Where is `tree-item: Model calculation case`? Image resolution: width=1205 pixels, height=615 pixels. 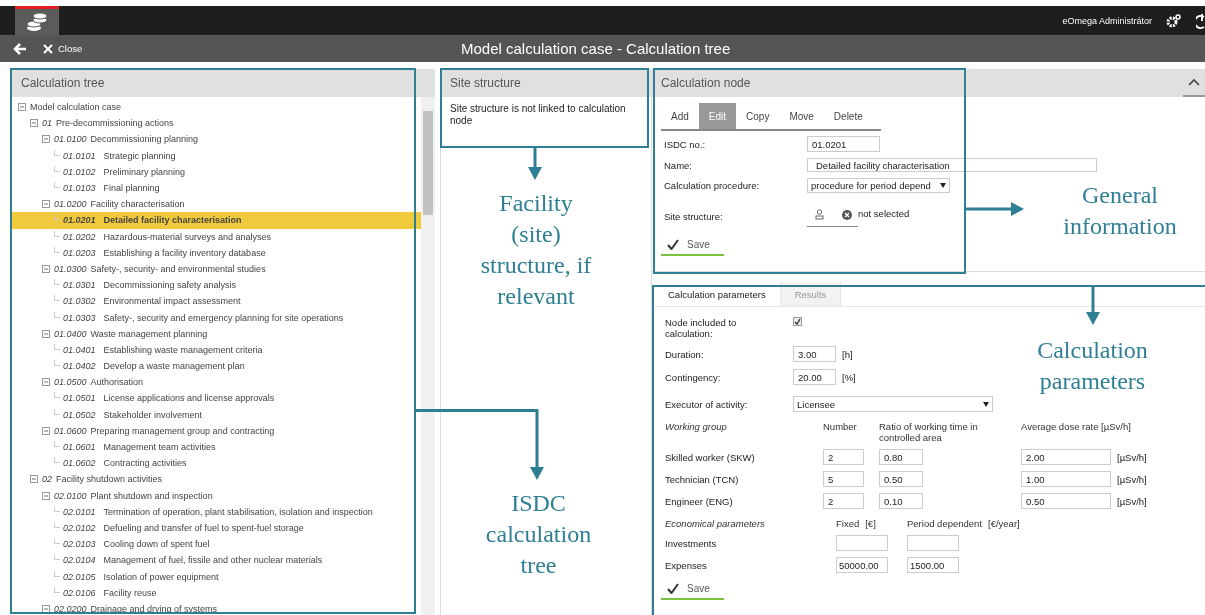
tree-item: Model calculation case is located at coordinates (216, 107).